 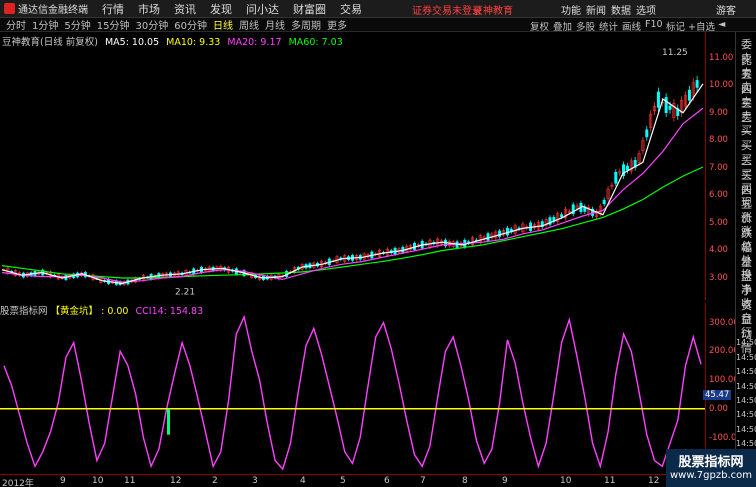 What do you see at coordinates (45, 24) in the screenshot?
I see `tf-1min: 1分钟` at bounding box center [45, 24].